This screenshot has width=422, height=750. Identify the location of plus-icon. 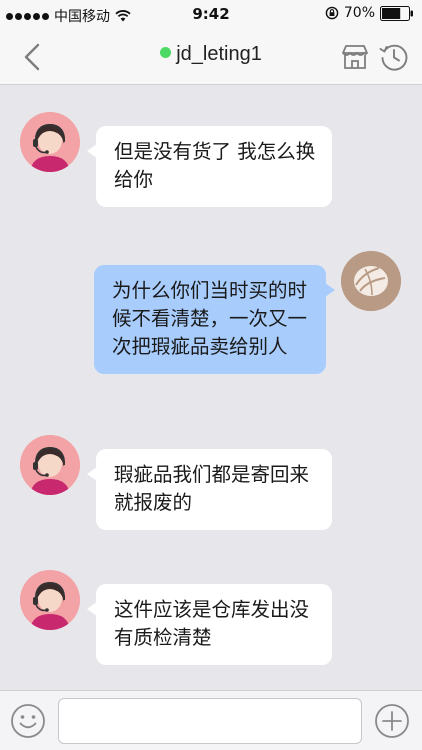
(392, 721).